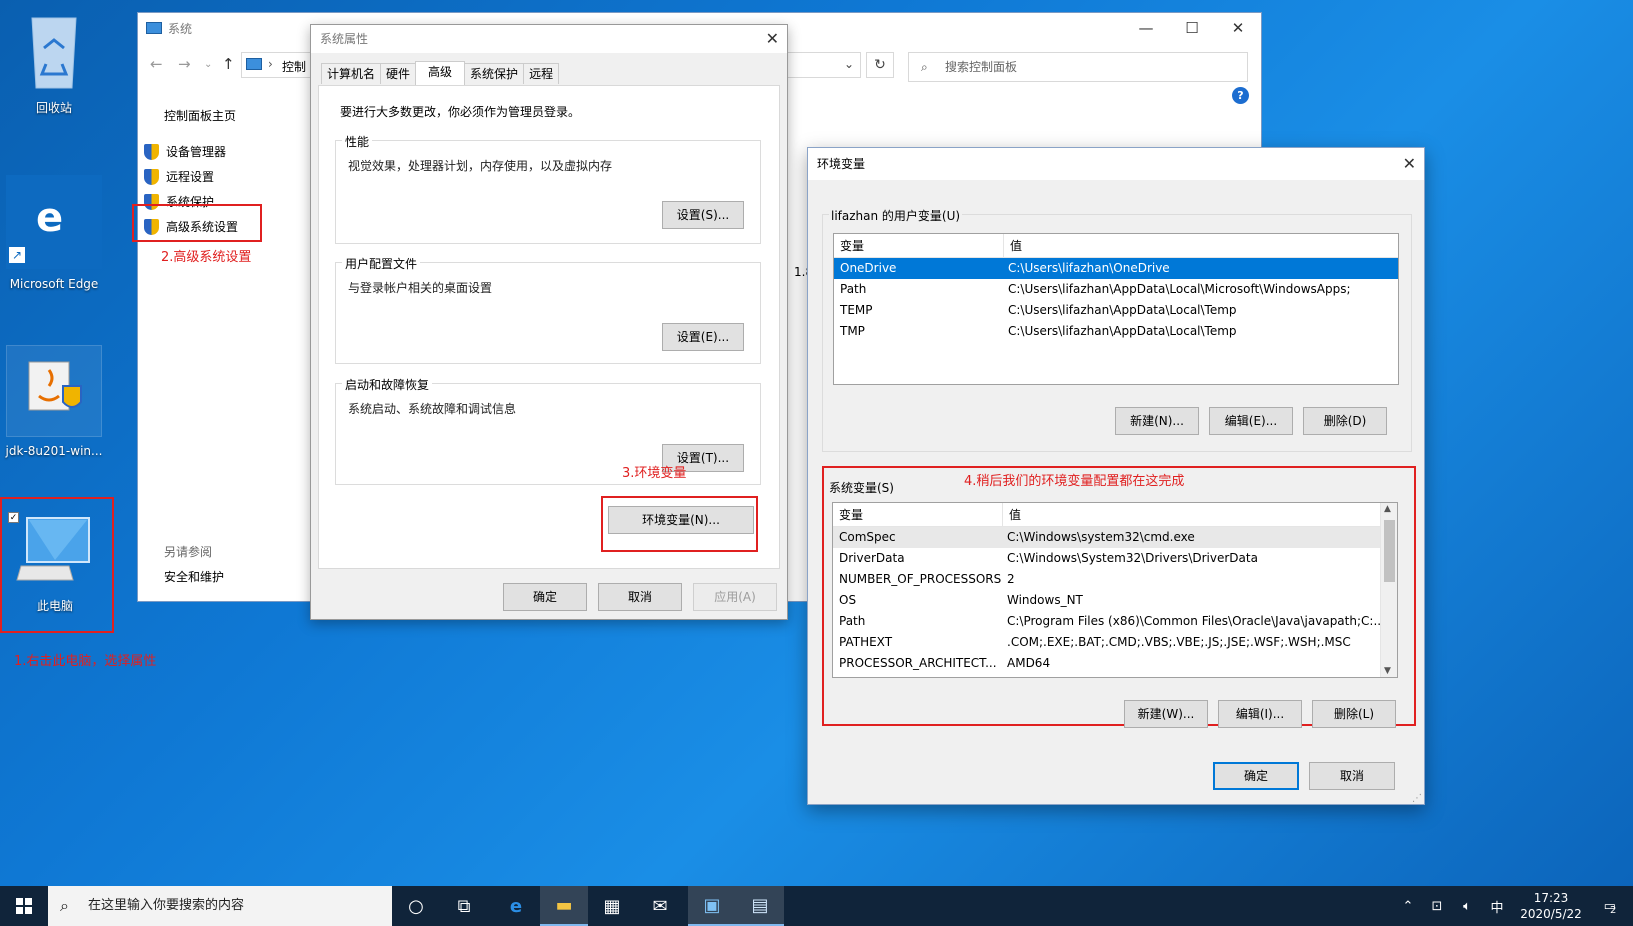 The height and width of the screenshot is (926, 1633). What do you see at coordinates (1106, 600) in the screenshot?
I see `table-row: OS Windows_NT` at bounding box center [1106, 600].